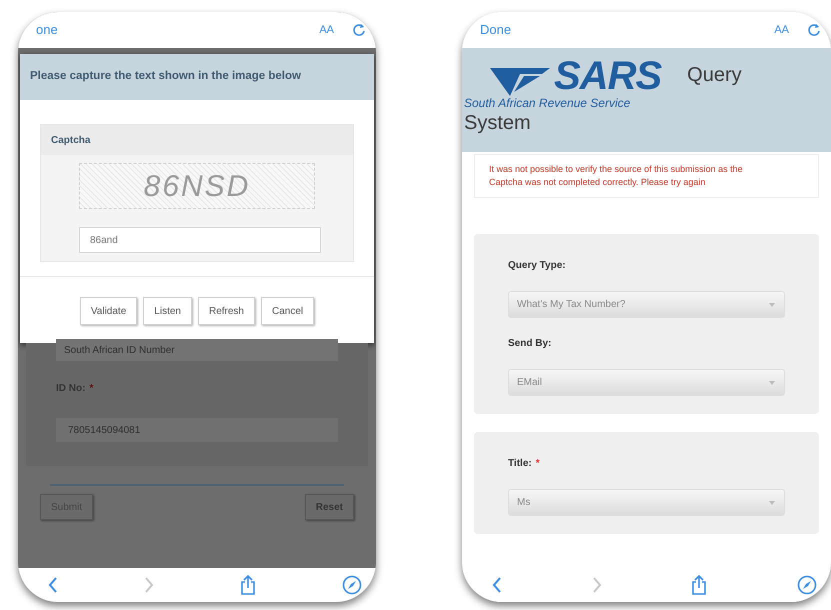 Image resolution: width=831 pixels, height=610 pixels. Describe the element at coordinates (200, 240) in the screenshot. I see `captcha-input: 86and` at that location.